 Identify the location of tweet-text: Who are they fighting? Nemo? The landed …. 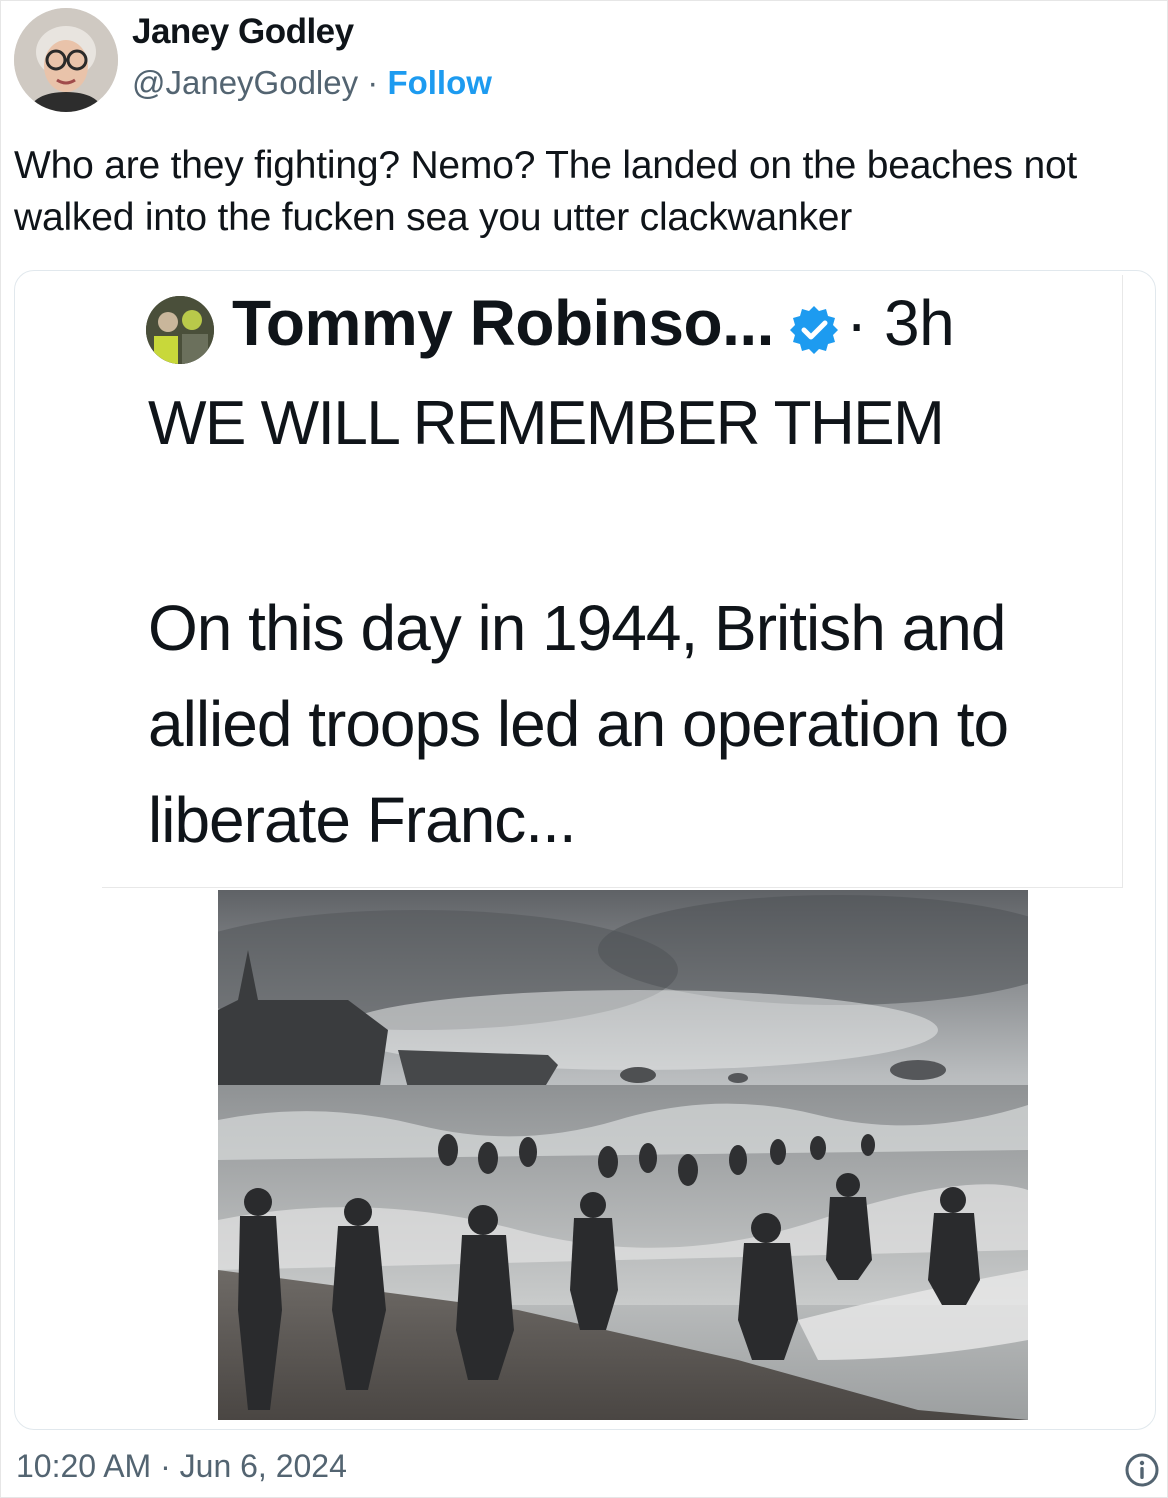
(546, 191).